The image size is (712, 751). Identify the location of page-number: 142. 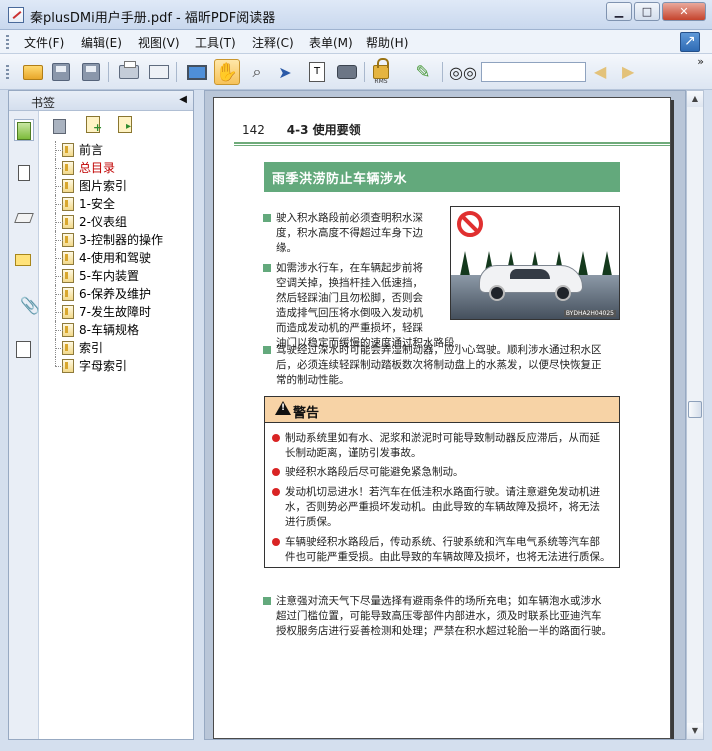
(253, 130).